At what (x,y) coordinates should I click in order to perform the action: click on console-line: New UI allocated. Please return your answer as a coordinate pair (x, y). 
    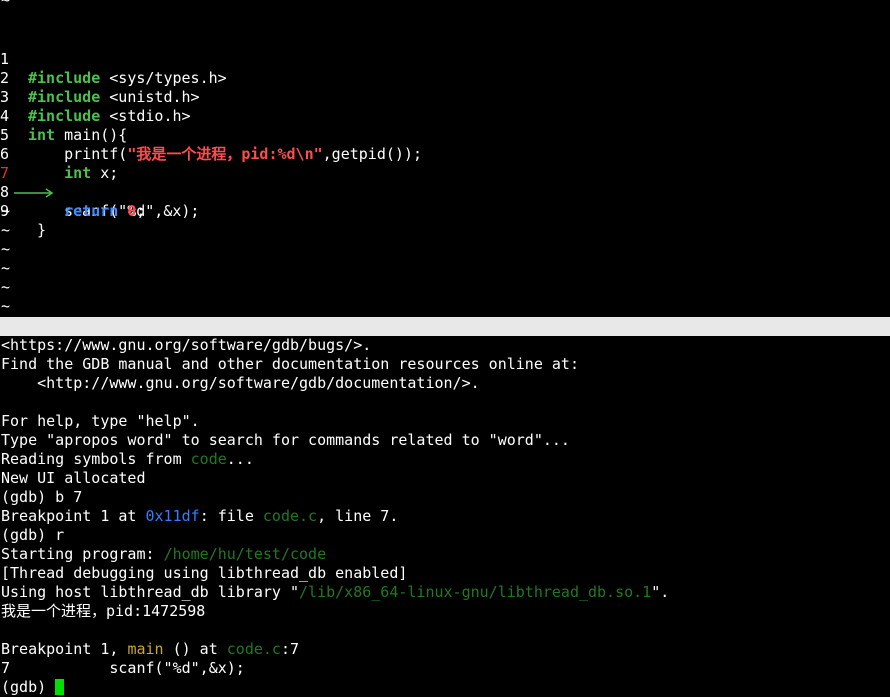
    Looking at the image, I should click on (73, 478).